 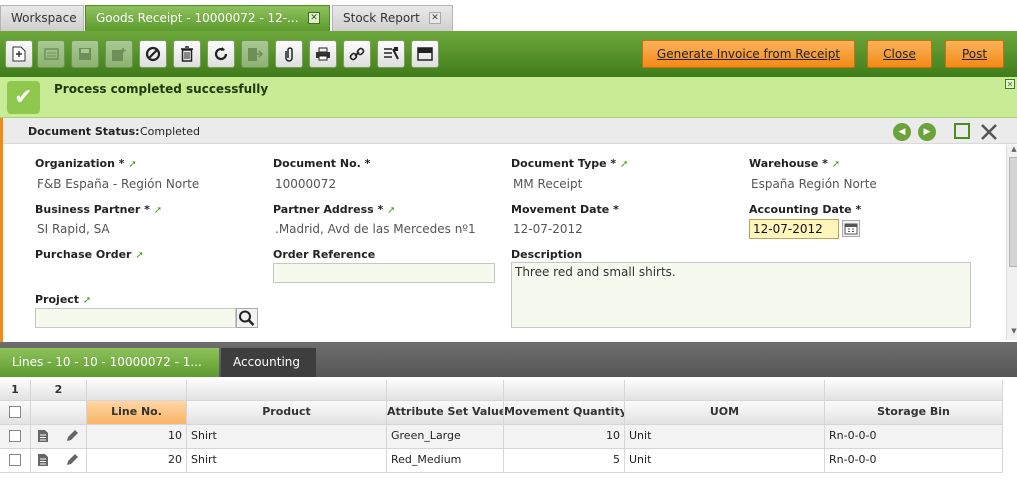 I want to click on organization-label: Organization * ➚, so click(x=86, y=163).